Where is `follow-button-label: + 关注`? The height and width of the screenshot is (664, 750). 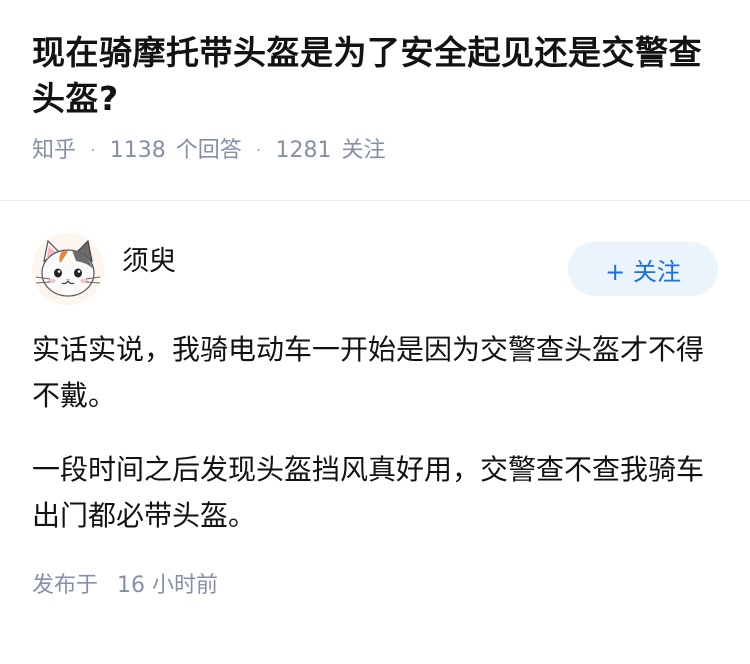
follow-button-label: + 关注 is located at coordinates (643, 271).